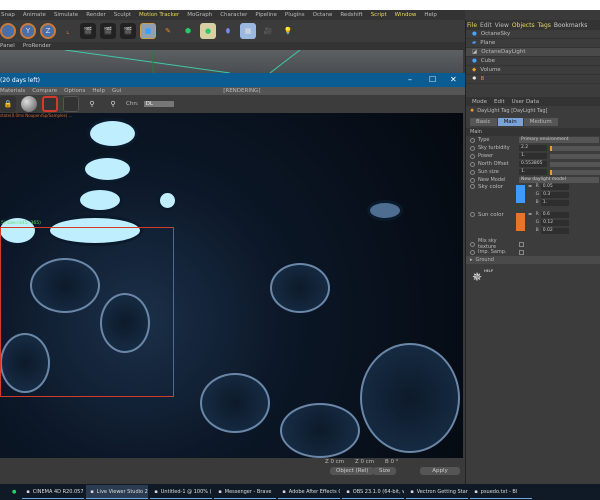 This screenshot has width=600, height=500. I want to click on menu-pipeline: Pipeline, so click(266, 15).